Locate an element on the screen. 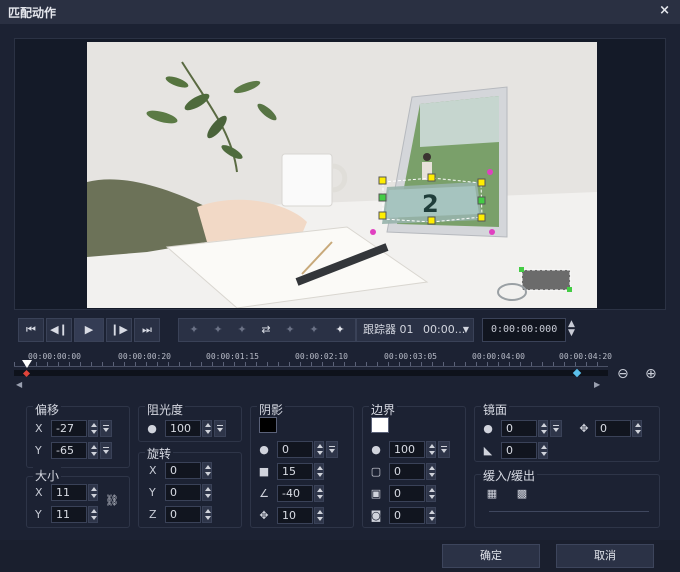  offset-y-stepper-icon is located at coordinates (93, 450).